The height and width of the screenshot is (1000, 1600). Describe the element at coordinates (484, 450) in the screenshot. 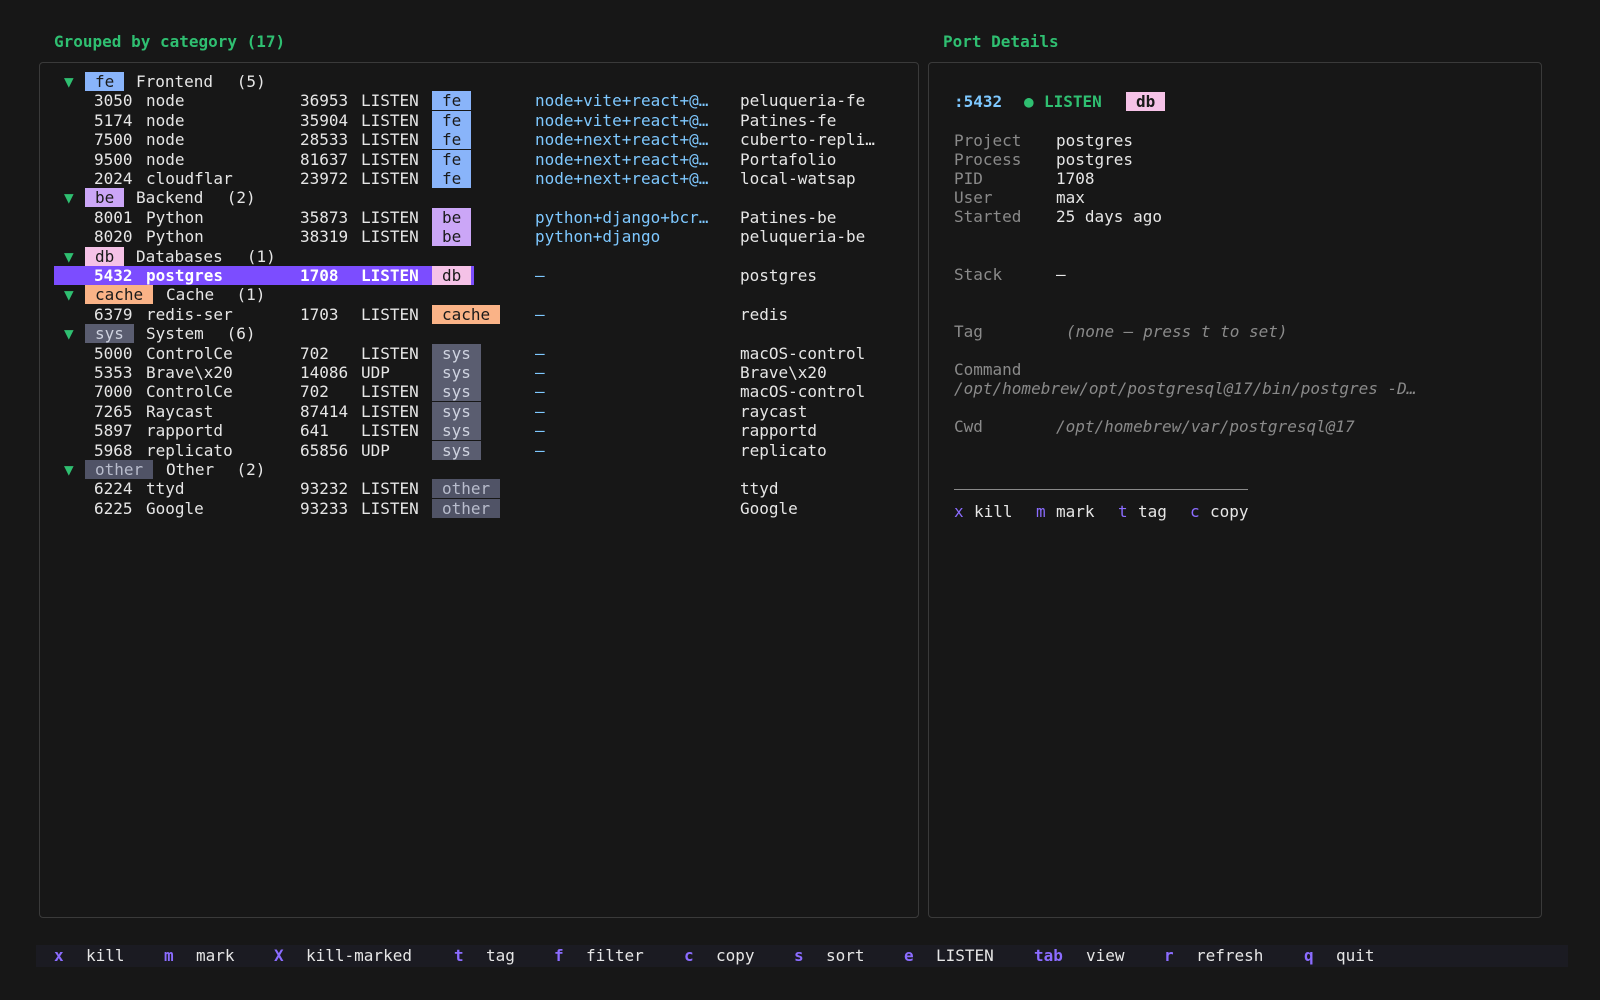

I see `table-row: 5968 replicato 65856 UDP sys — replicato` at that location.